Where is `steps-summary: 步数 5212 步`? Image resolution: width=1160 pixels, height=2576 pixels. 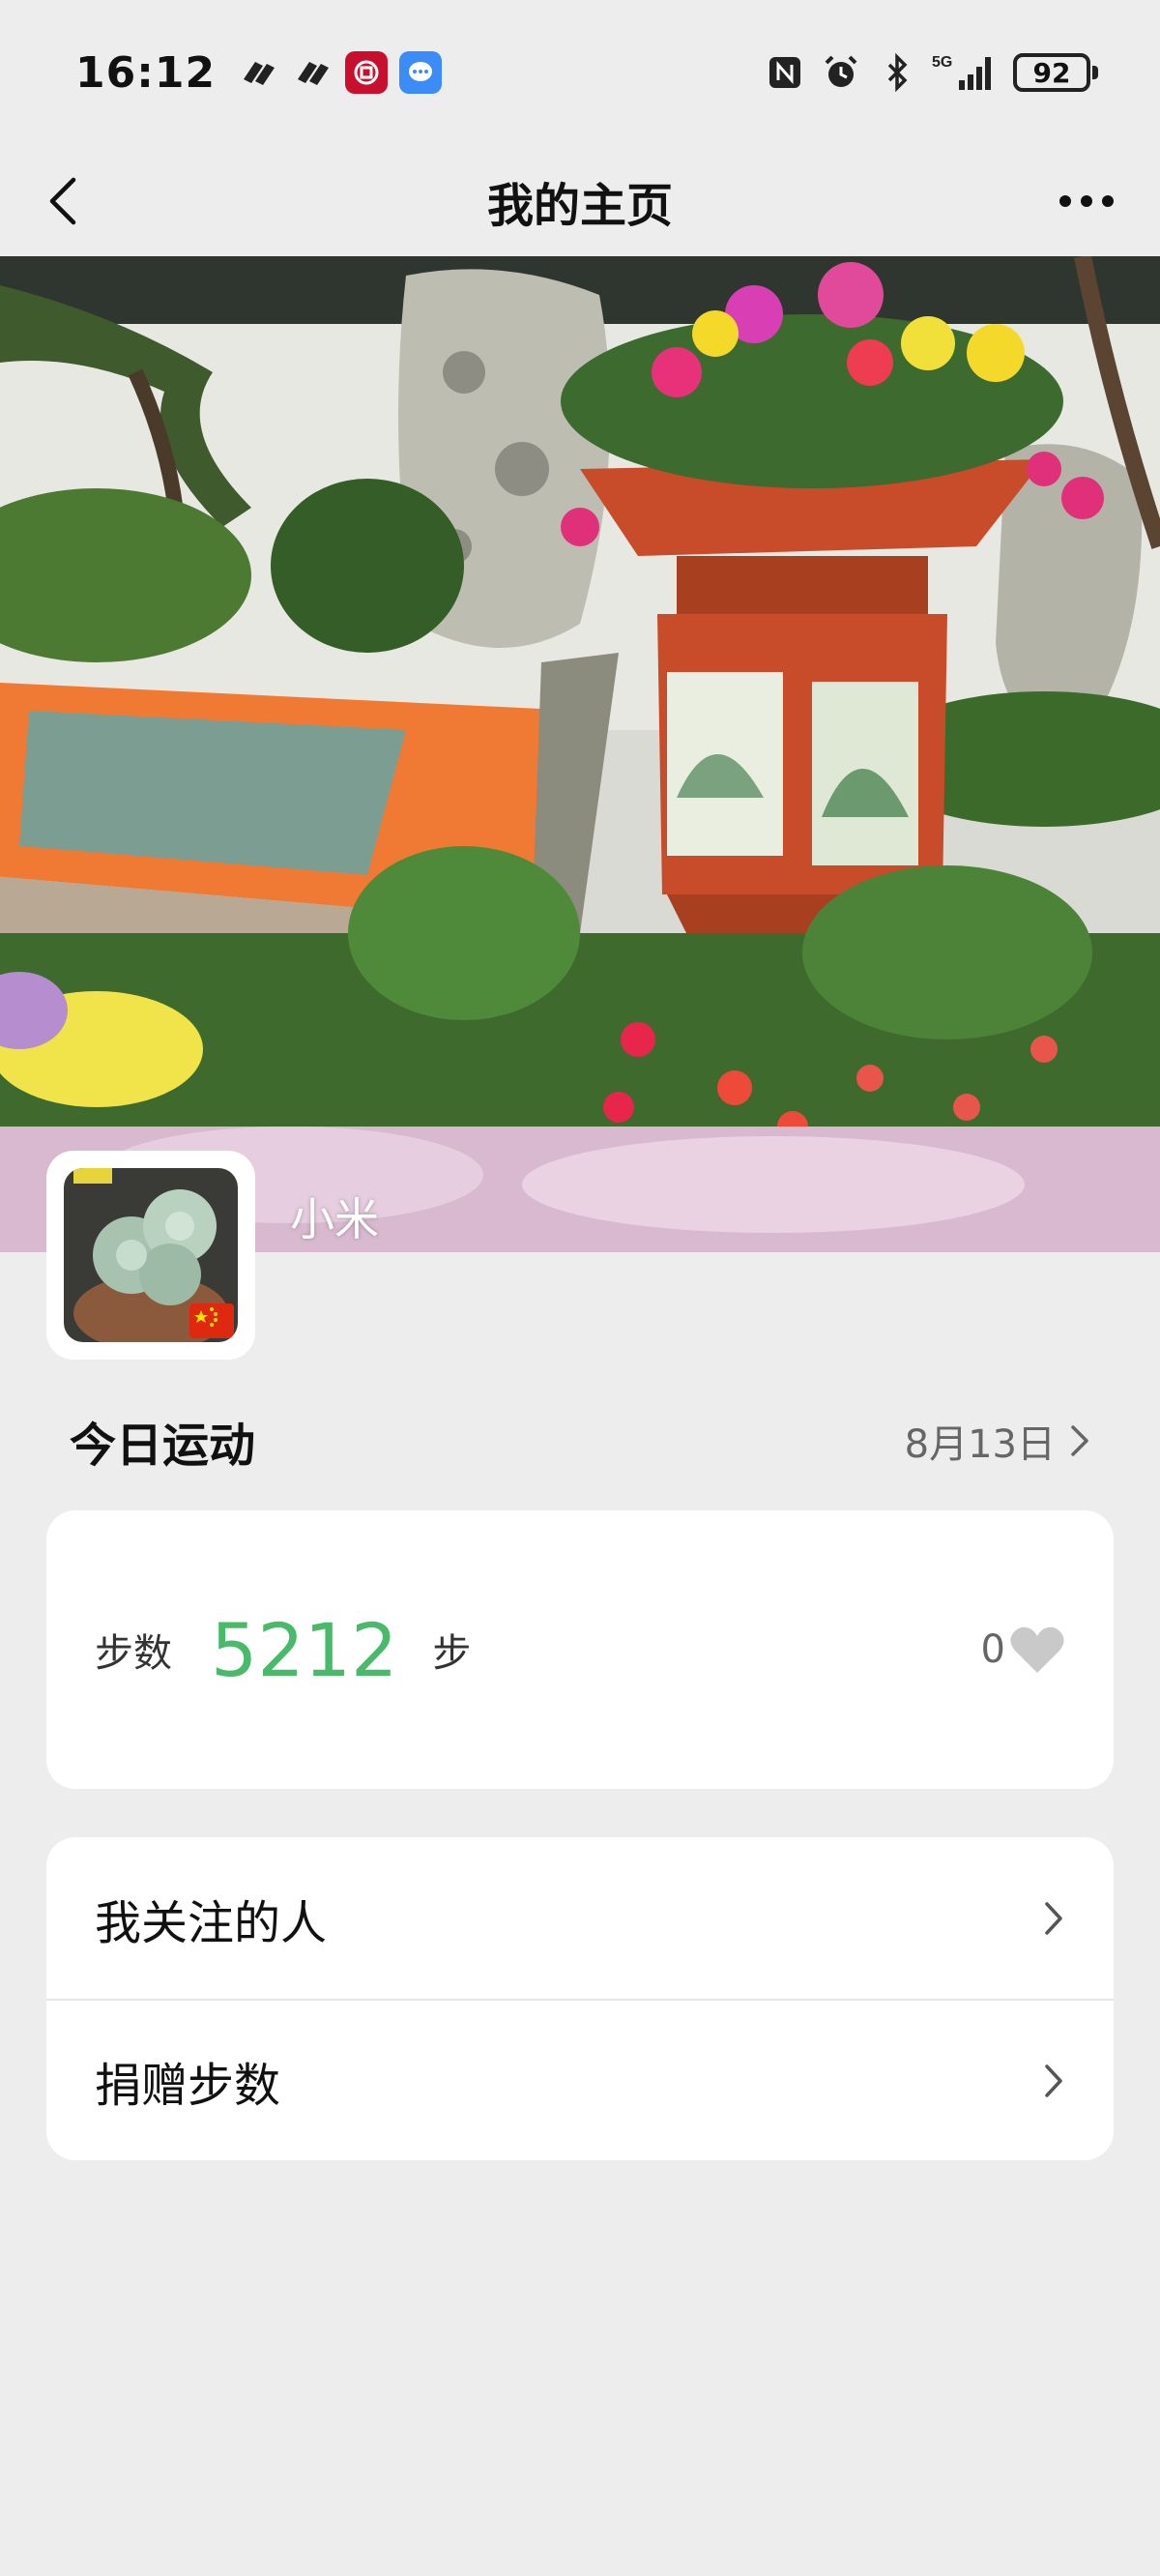 steps-summary: 步数 5212 步 is located at coordinates (283, 1650).